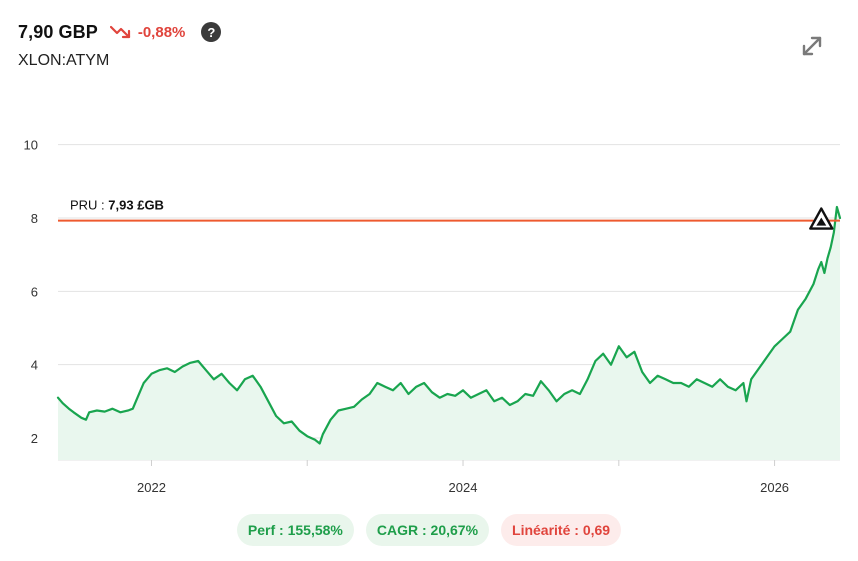 The image size is (858, 561). I want to click on y-tick-label: 6, so click(34, 291).